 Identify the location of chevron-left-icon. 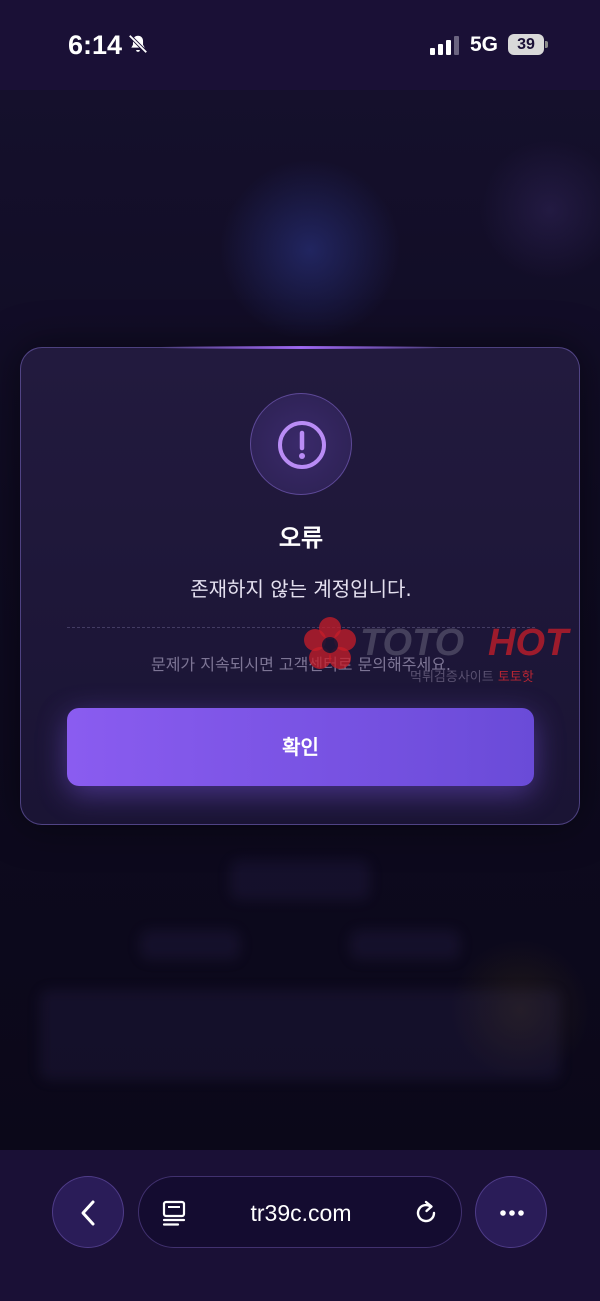
(88, 1213).